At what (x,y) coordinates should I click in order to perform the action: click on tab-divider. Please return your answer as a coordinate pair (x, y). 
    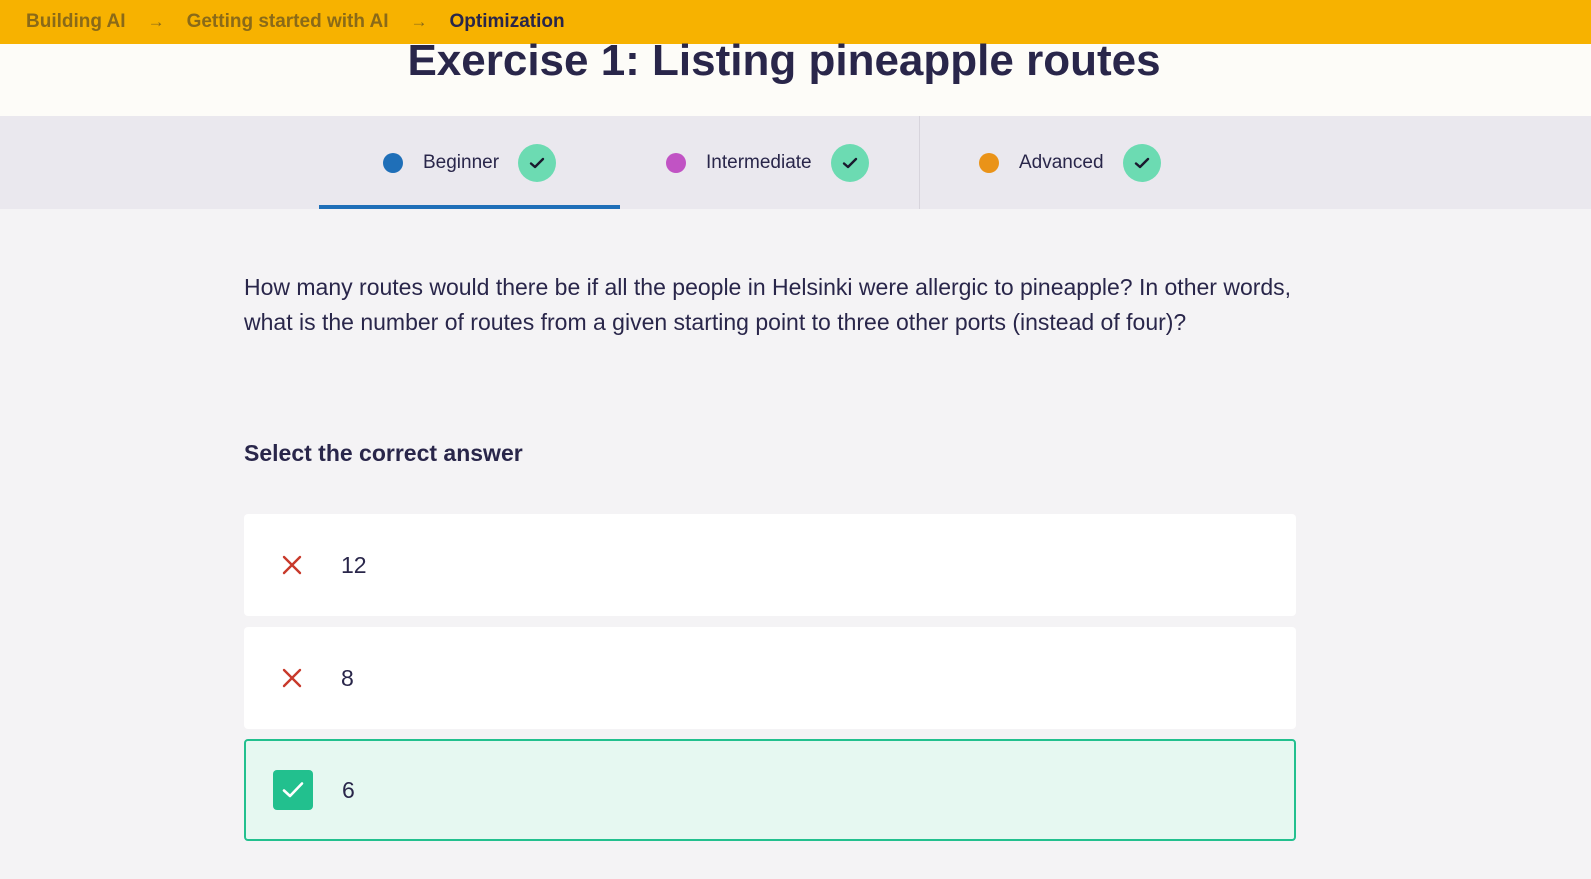
    Looking at the image, I should click on (919, 162).